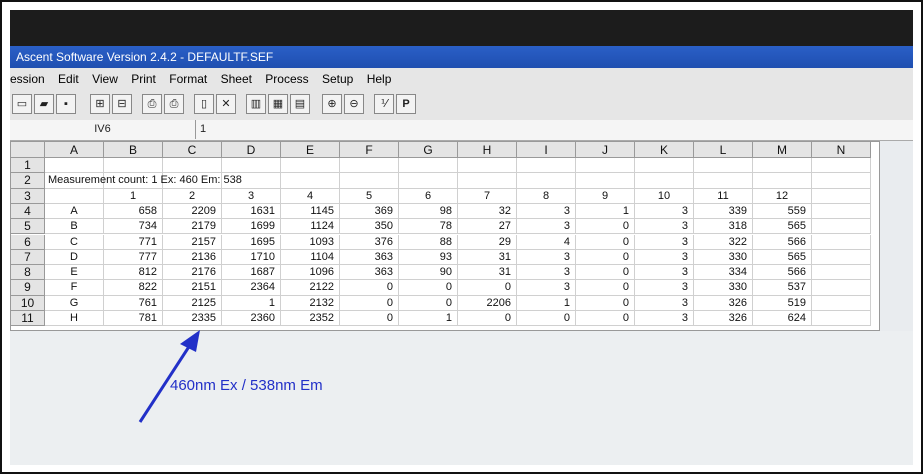  Describe the element at coordinates (310, 150) in the screenshot. I see `column-header: E` at that location.